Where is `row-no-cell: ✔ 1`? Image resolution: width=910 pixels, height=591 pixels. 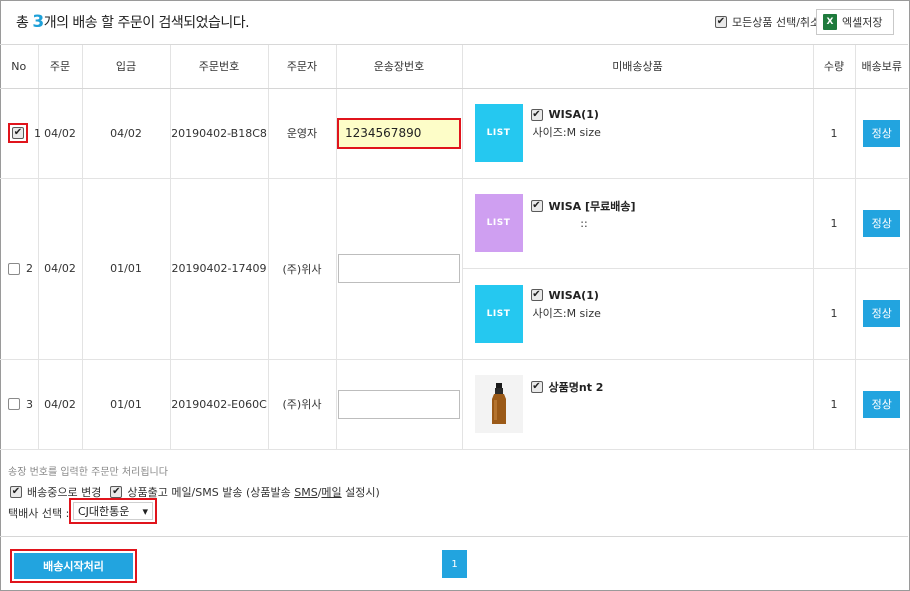 row-no-cell: ✔ 1 is located at coordinates (20, 133).